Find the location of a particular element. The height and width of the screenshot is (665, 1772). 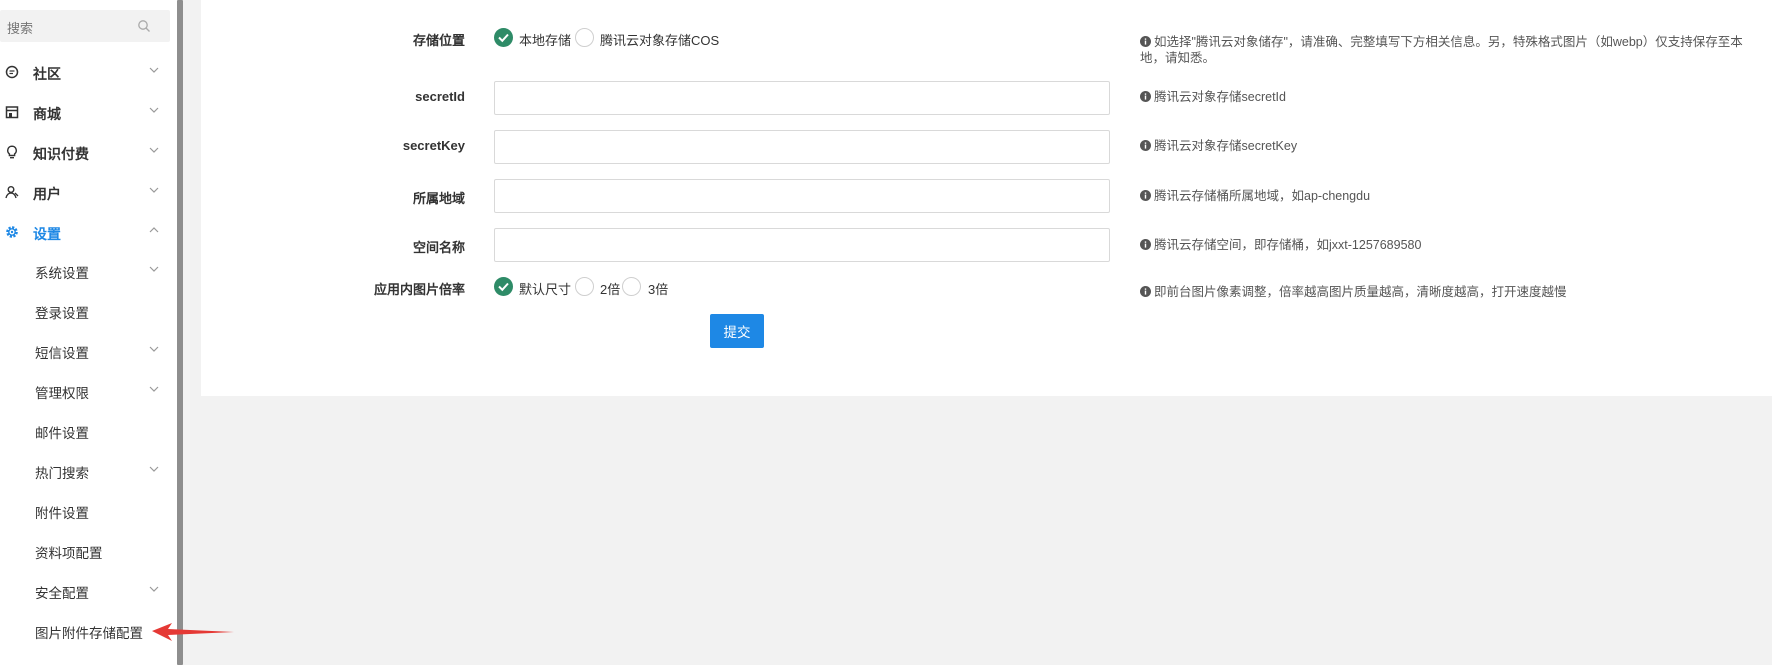

search-icon is located at coordinates (144, 26).